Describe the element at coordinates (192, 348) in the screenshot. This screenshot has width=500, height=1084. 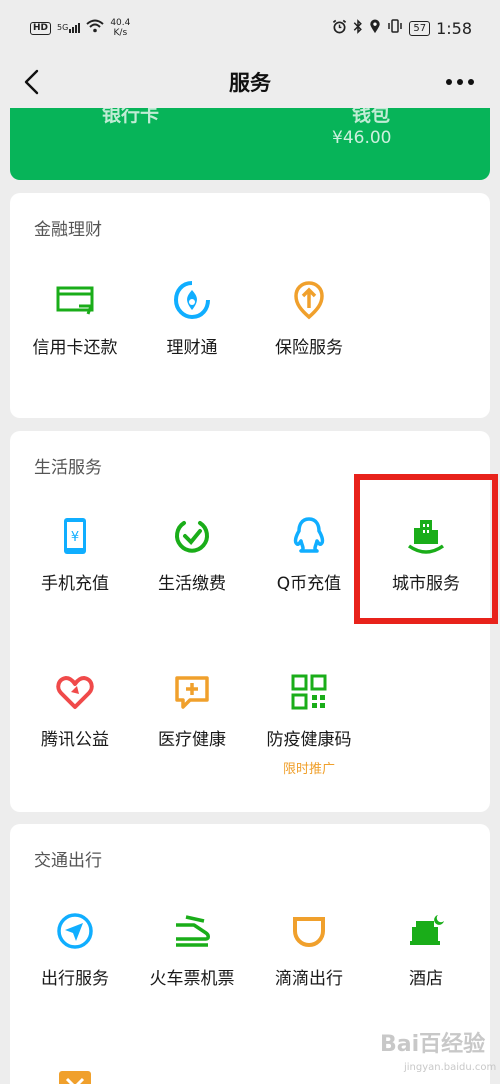
I see `wealth-label: 理财通` at that location.